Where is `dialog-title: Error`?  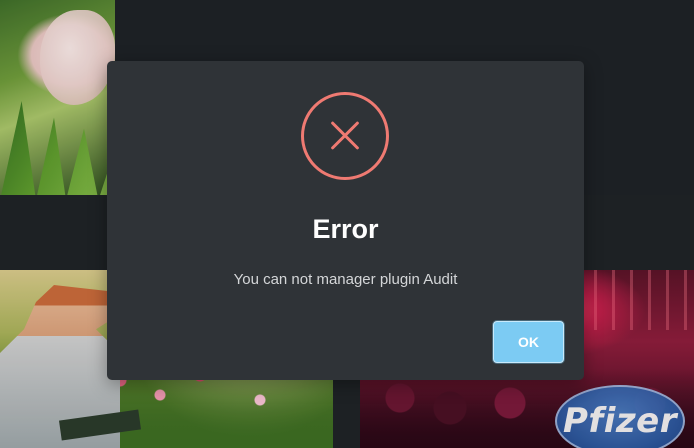 dialog-title: Error is located at coordinates (345, 229).